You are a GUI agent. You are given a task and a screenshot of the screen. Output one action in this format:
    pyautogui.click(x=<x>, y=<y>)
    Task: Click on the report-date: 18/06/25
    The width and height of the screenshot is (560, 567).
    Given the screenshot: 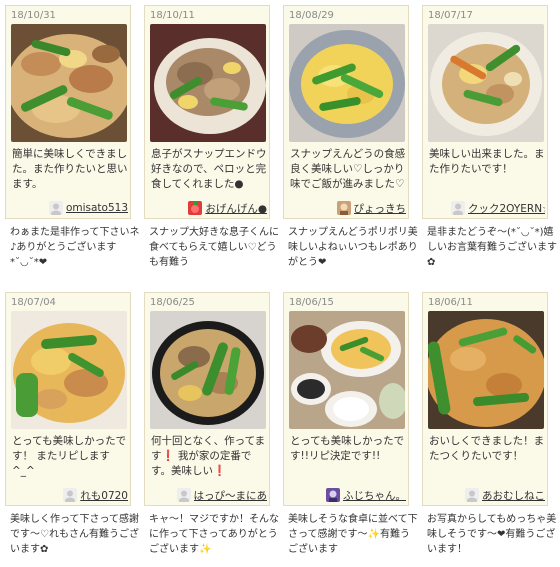 What is the action you would take?
    pyautogui.click(x=172, y=302)
    